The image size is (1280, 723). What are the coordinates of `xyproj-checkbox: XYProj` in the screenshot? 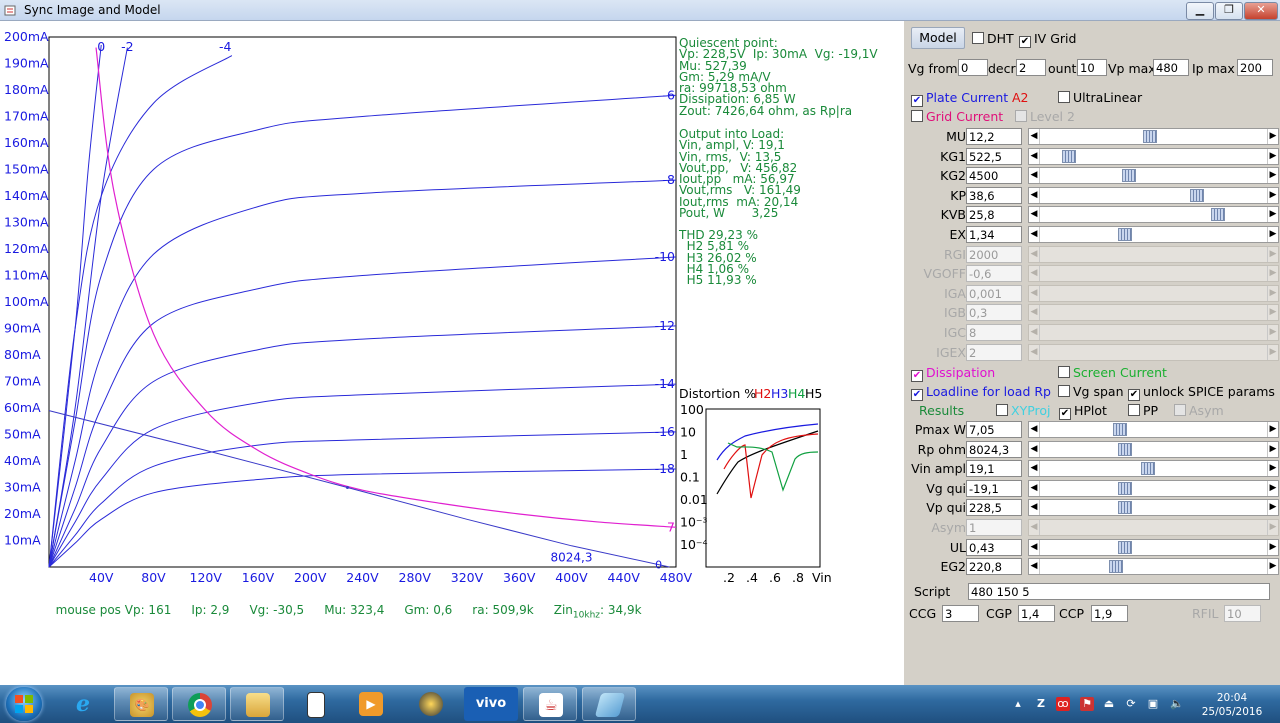 It's located at (1023, 410).